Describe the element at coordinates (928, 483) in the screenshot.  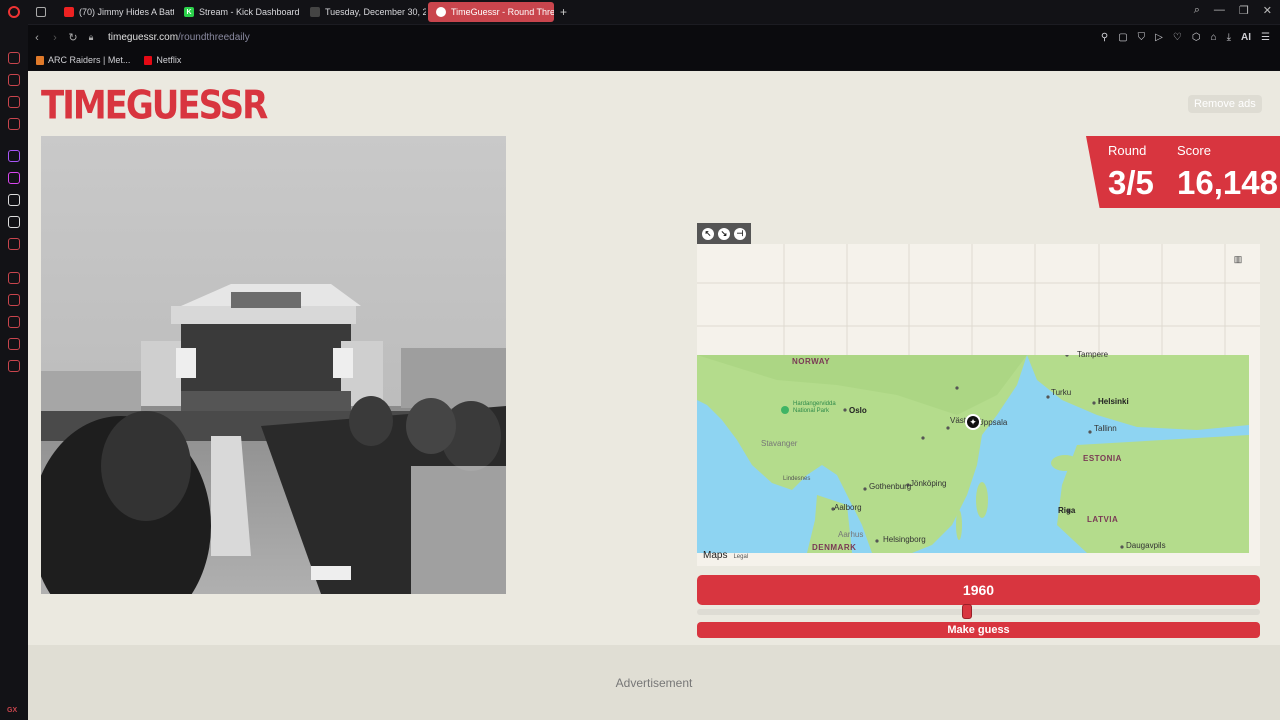
I see `map-label-jonkoping: Jönköping` at that location.